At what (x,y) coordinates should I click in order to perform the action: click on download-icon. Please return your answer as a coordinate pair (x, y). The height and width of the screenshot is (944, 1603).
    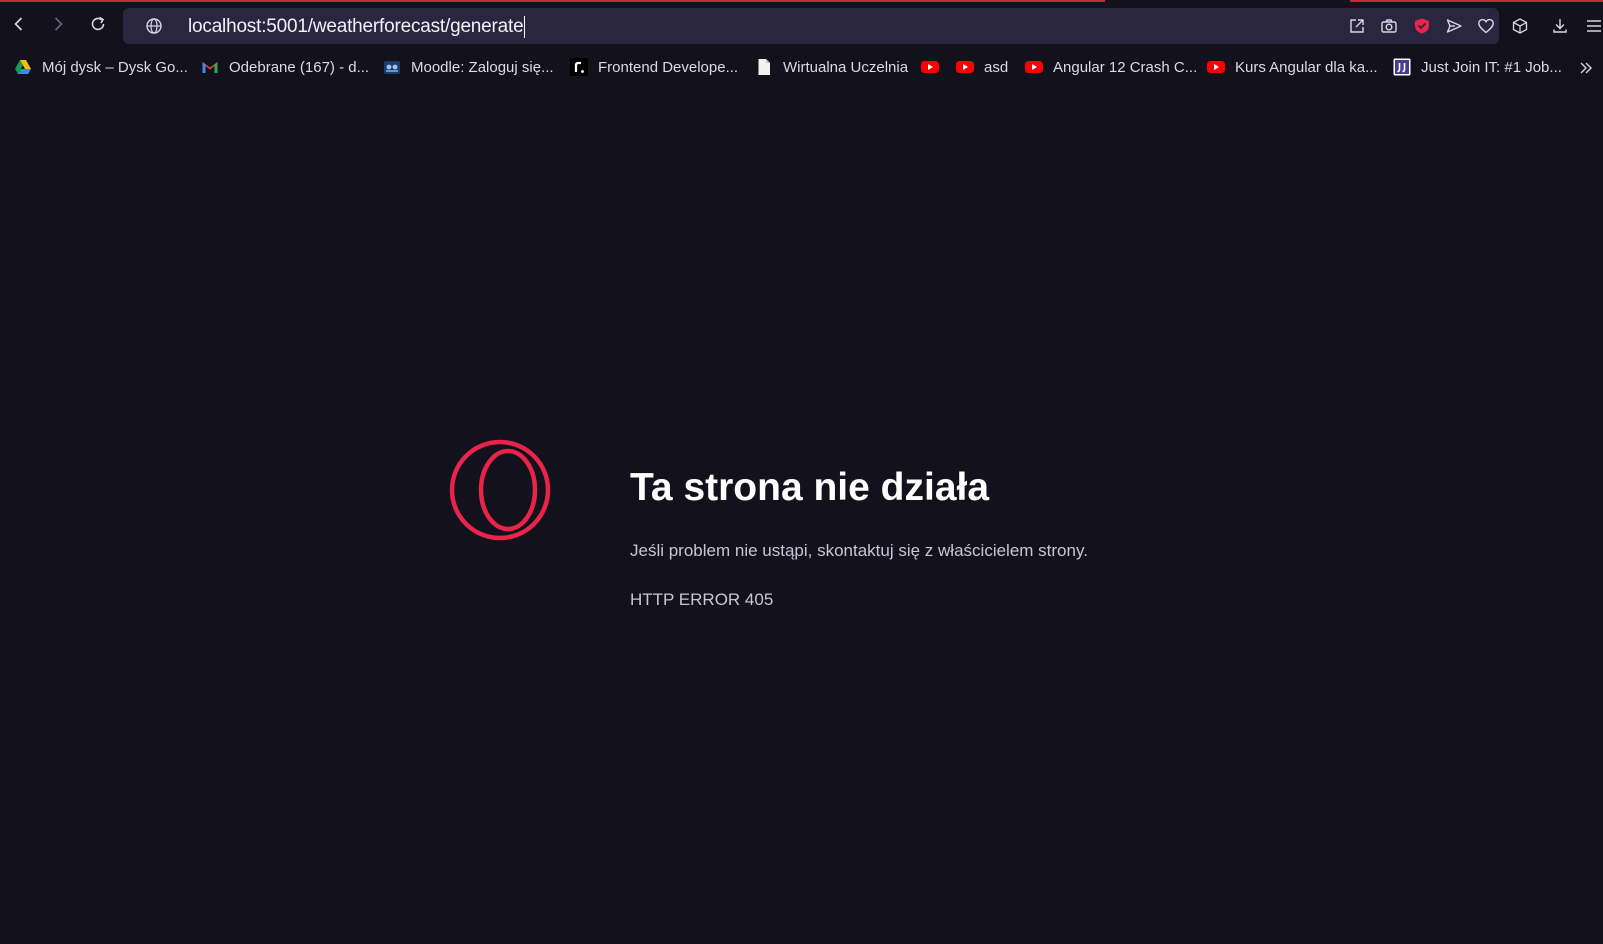
    Looking at the image, I should click on (1560, 26).